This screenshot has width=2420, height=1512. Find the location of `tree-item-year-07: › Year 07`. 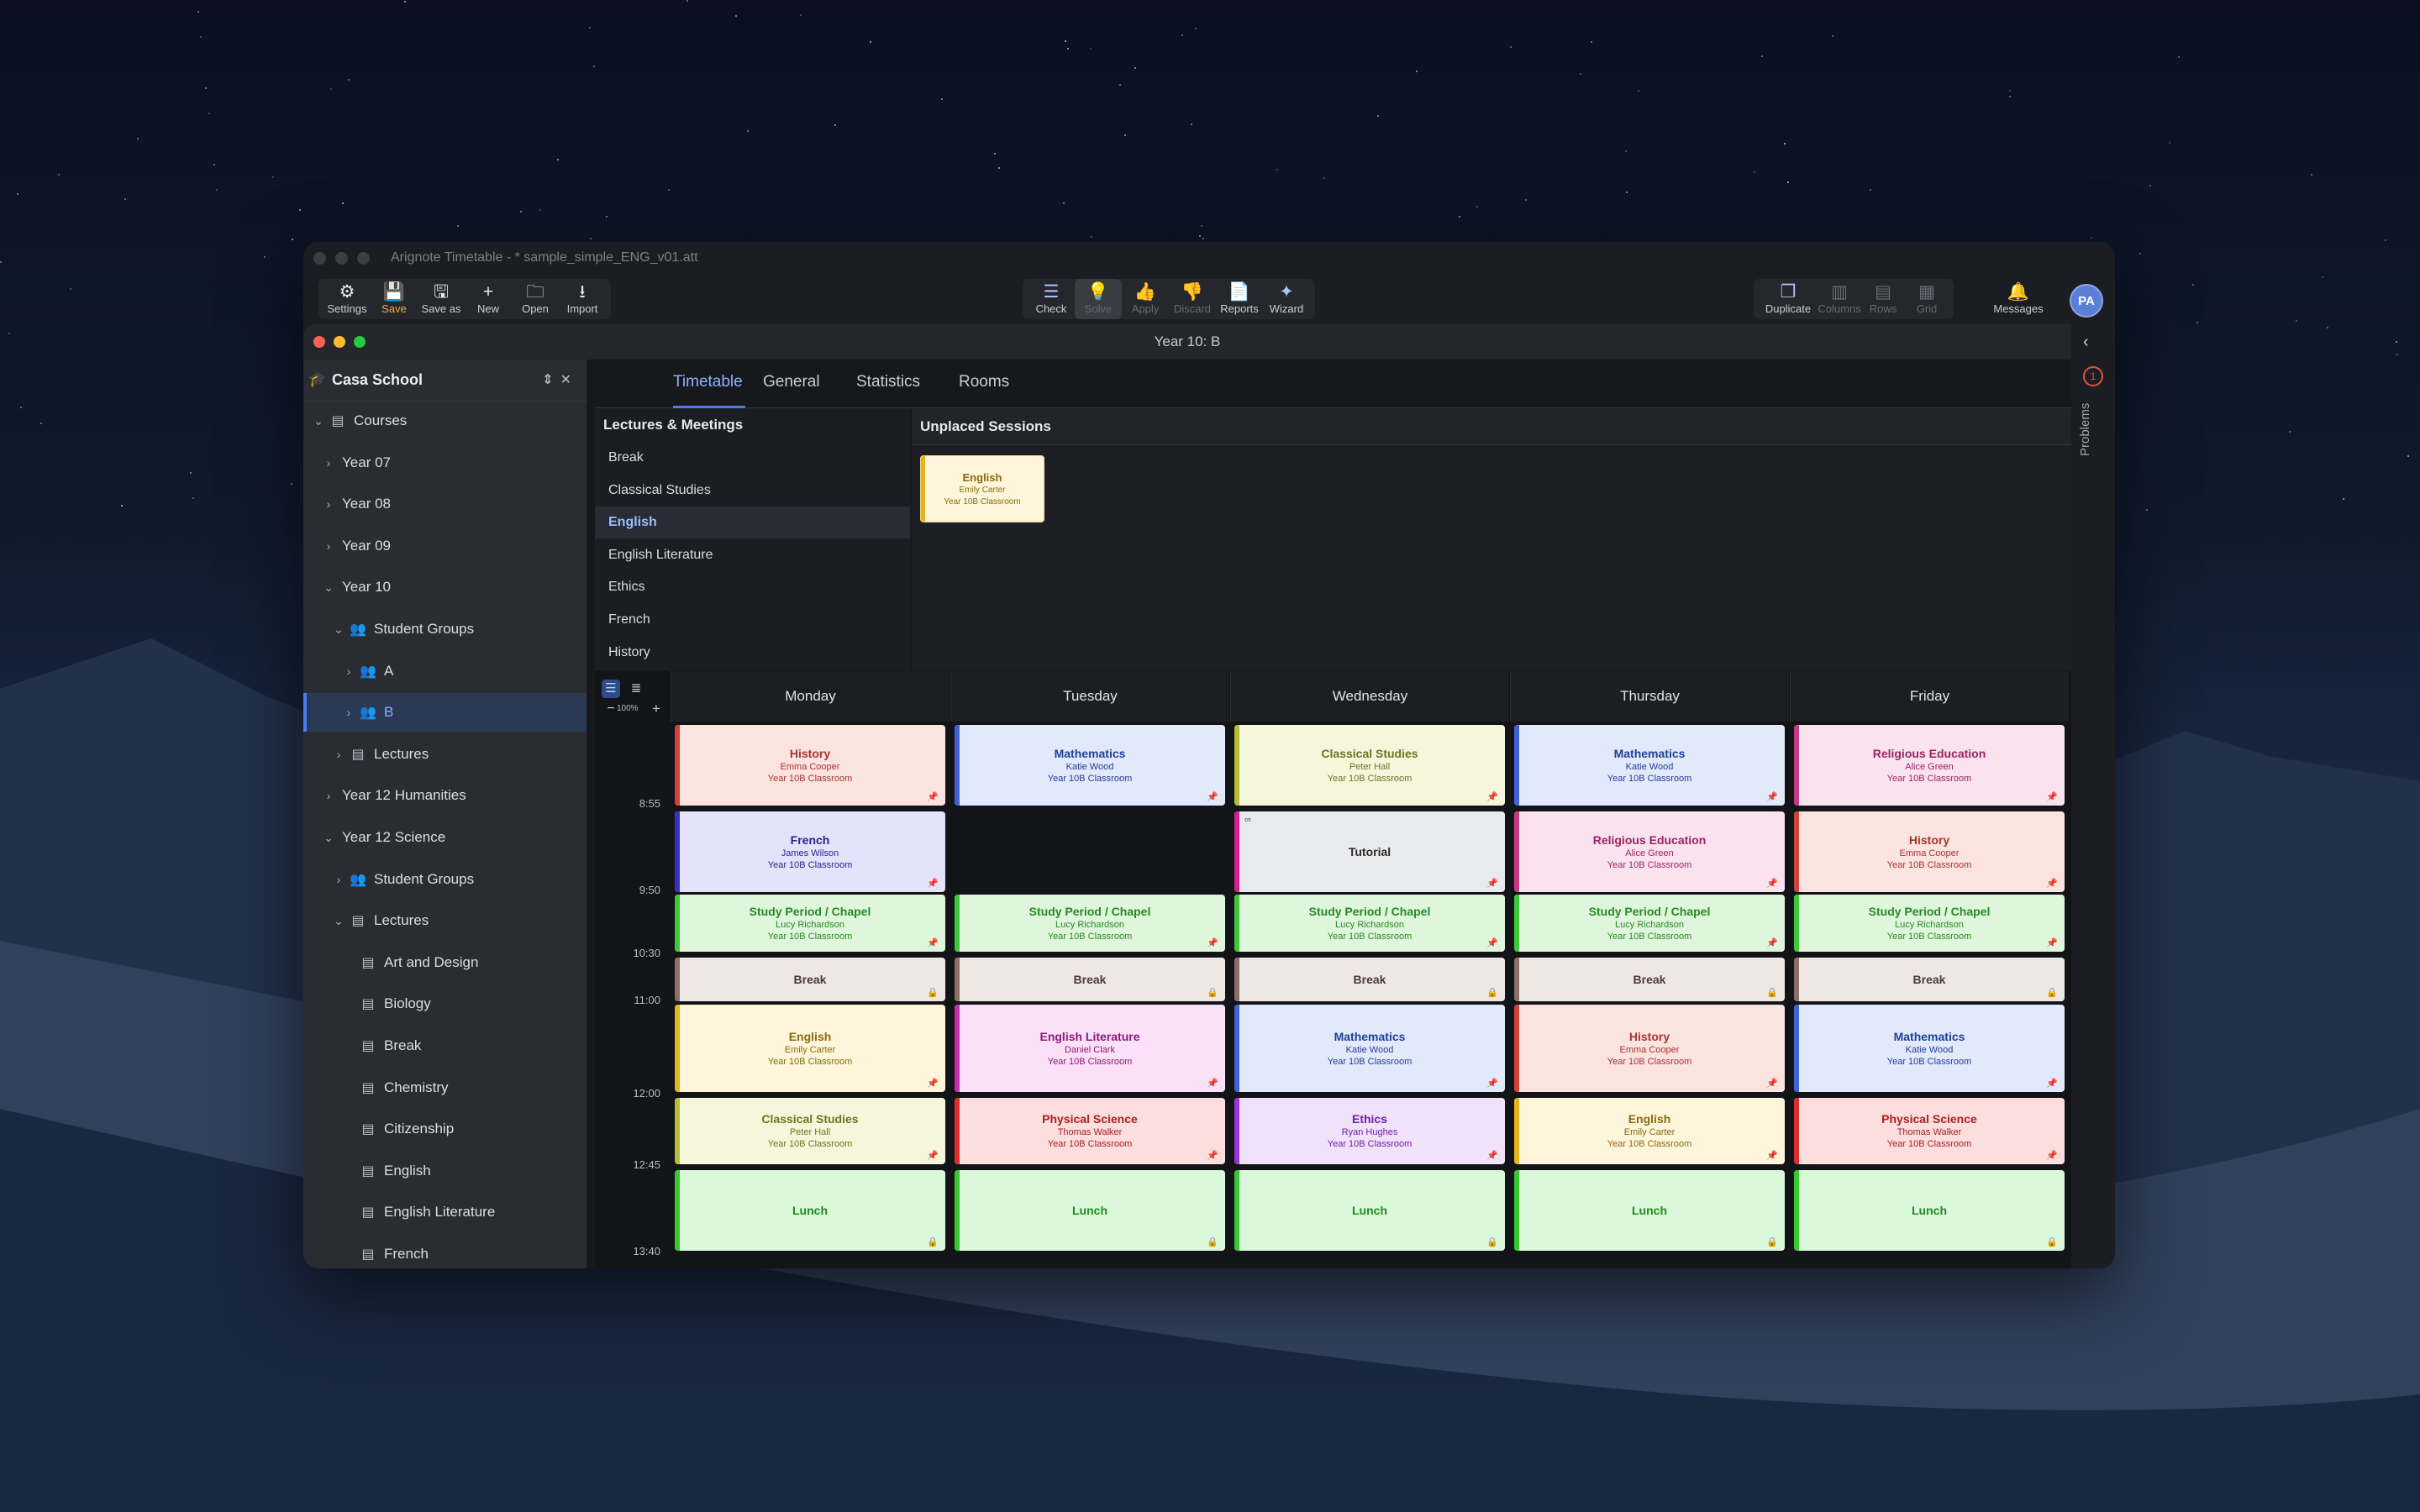

tree-item-year-07: › Year 07 is located at coordinates (445, 463).